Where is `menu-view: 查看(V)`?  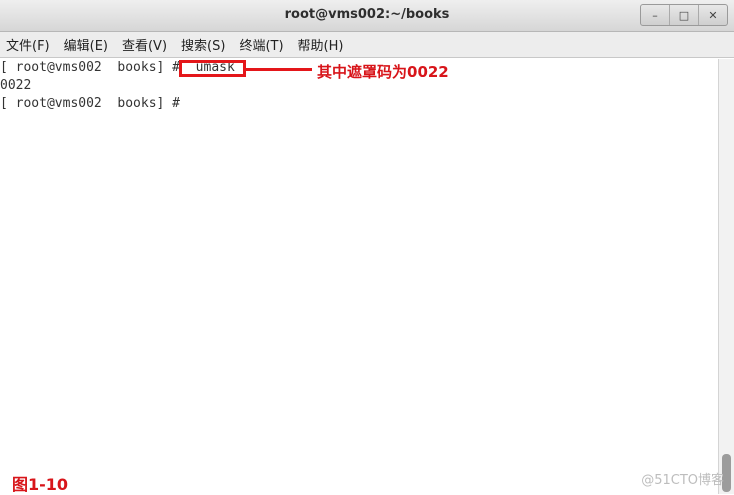 menu-view: 查看(V) is located at coordinates (144, 44).